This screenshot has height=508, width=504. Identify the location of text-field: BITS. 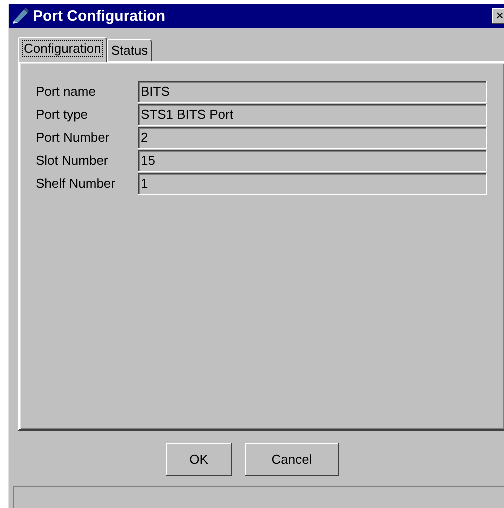
(312, 92).